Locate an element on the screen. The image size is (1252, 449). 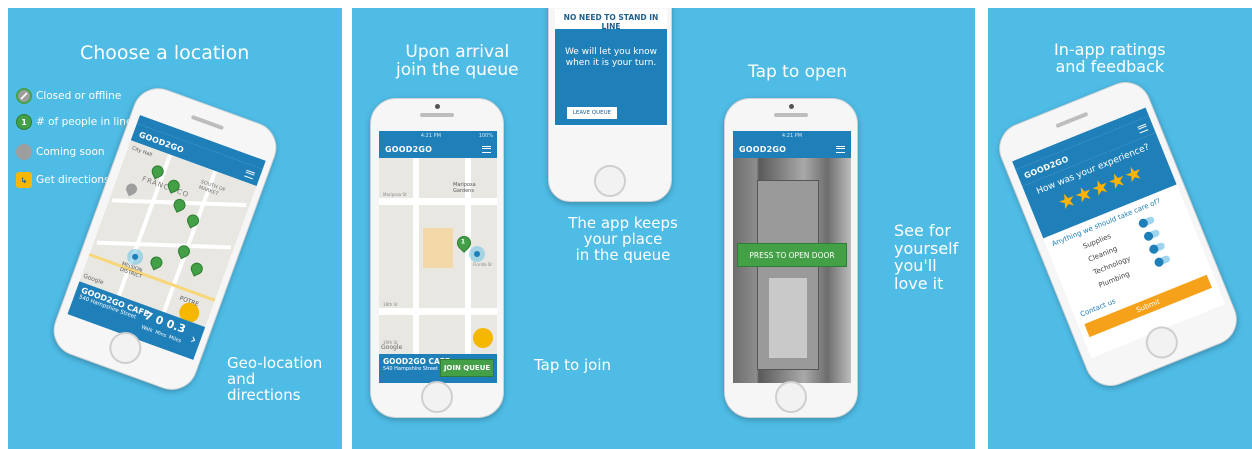
popup-body-line2: when it is your turn. is located at coordinates (611, 62).